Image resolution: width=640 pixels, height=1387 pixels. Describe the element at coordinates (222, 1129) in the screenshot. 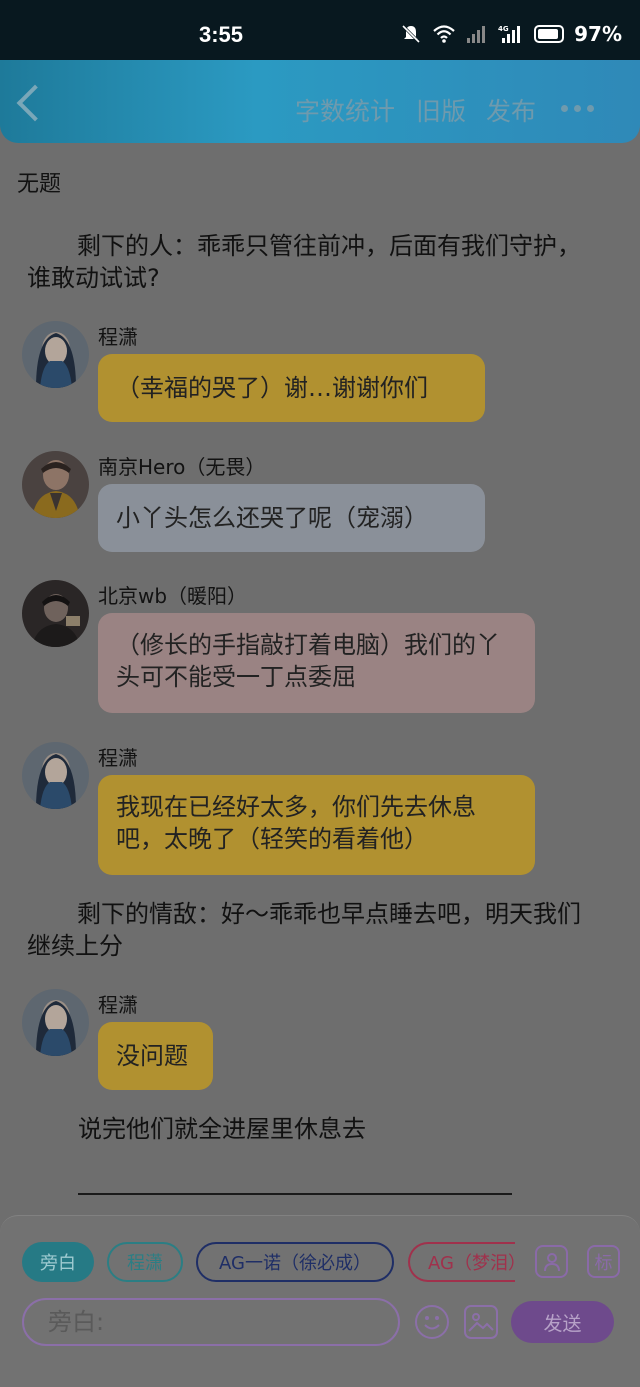

I see `narration-text: 说完他们就全进屋里休息去` at that location.